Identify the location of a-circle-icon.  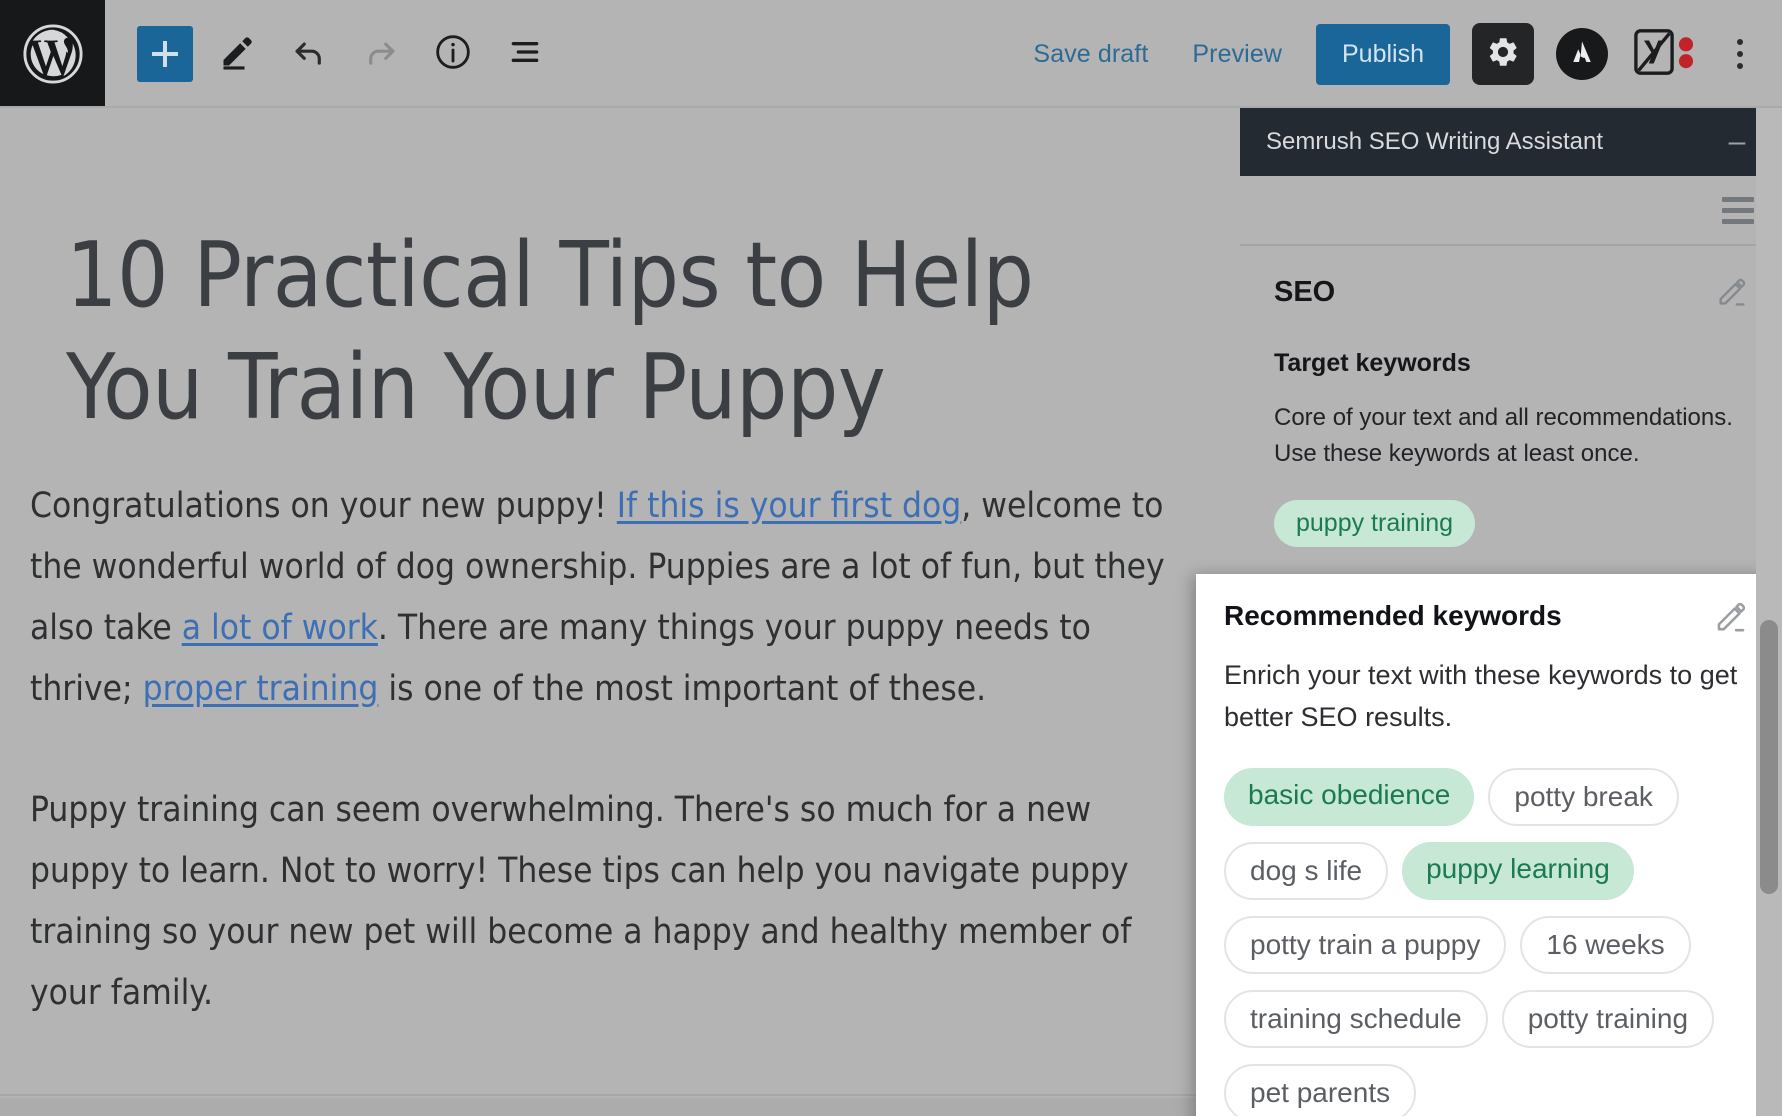
(1582, 54).